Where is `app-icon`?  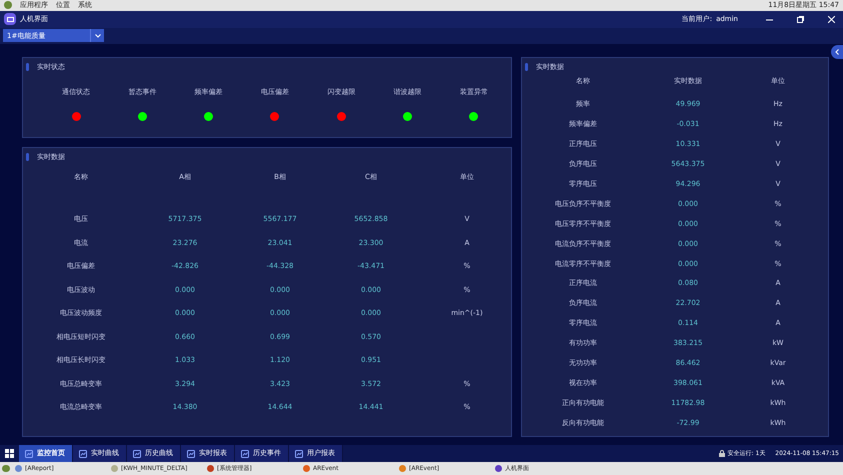 app-icon is located at coordinates (10, 19).